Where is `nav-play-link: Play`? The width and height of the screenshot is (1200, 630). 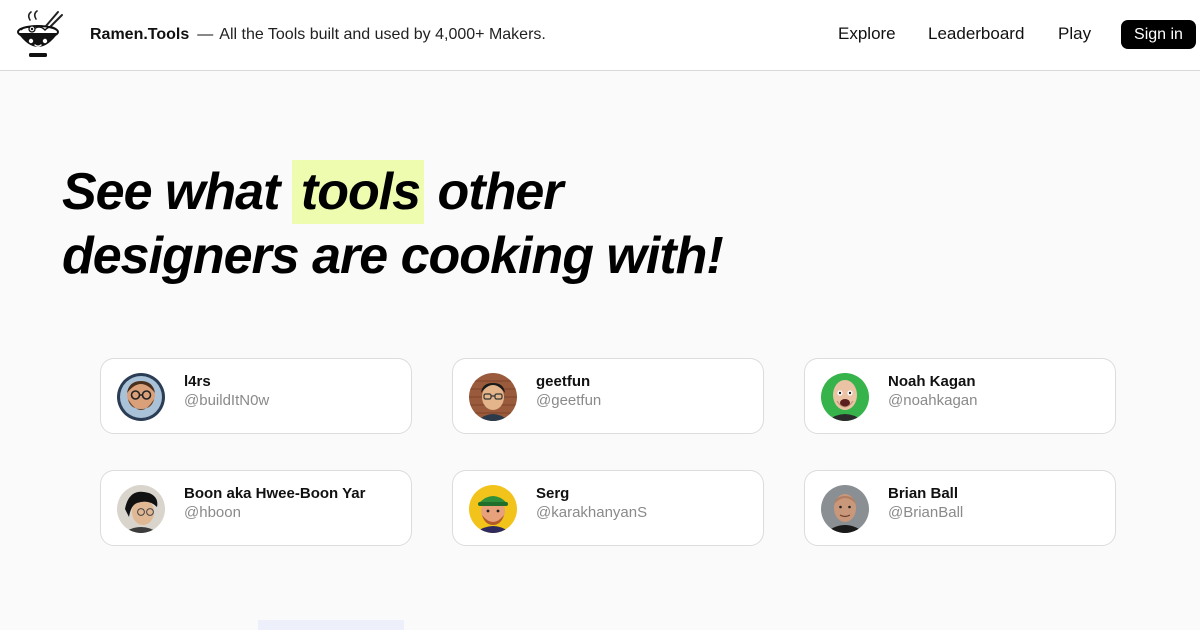
nav-play-link: Play is located at coordinates (1074, 34).